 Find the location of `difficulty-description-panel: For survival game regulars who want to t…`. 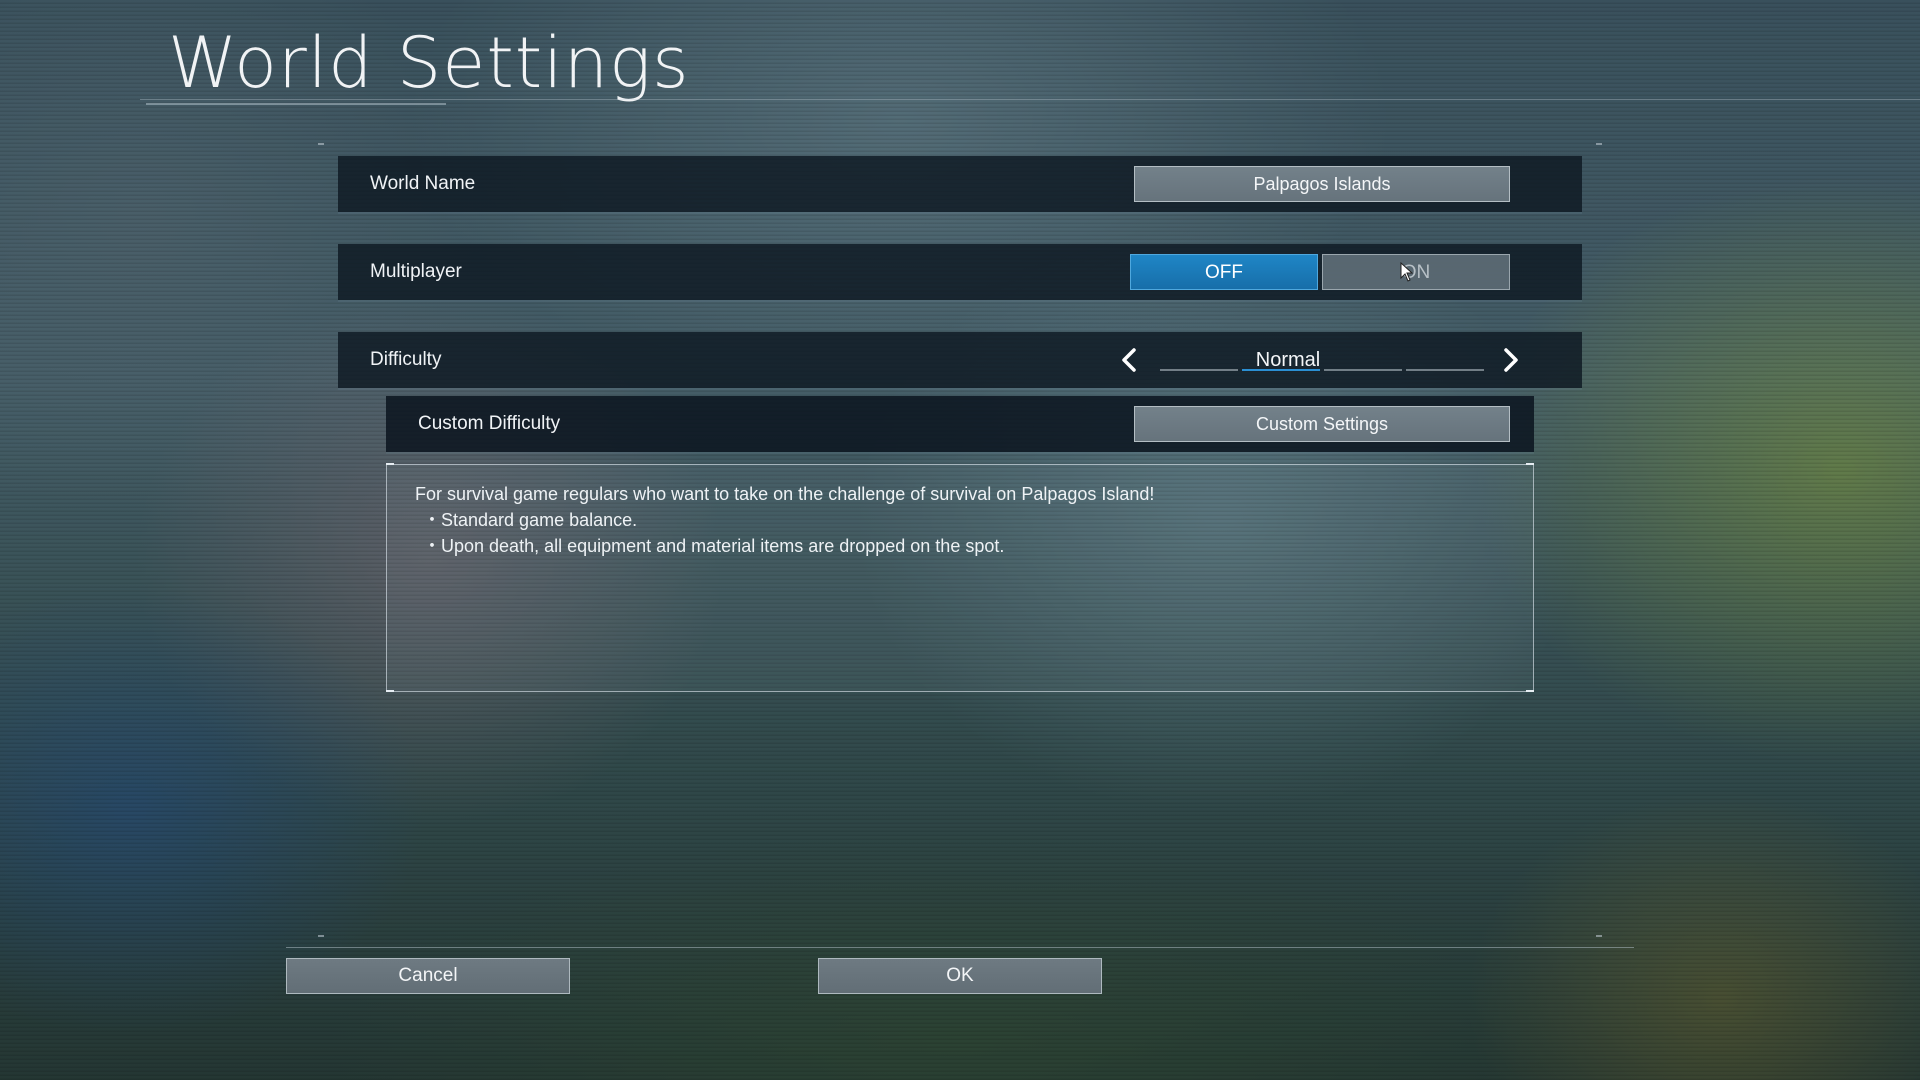

difficulty-description-panel: For survival game regulars who want to t… is located at coordinates (960, 578).